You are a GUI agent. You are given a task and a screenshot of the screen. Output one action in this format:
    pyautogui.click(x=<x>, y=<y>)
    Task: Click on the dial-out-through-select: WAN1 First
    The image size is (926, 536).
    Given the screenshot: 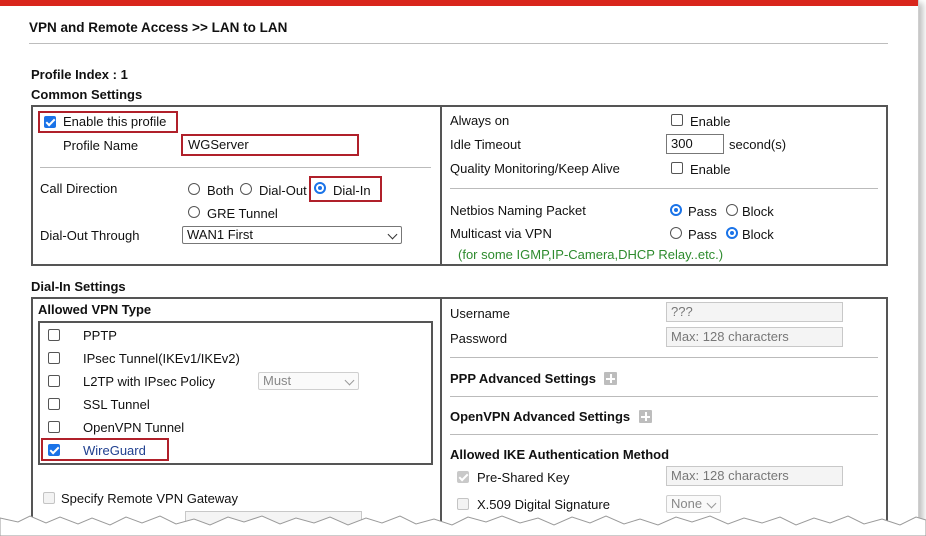 What is the action you would take?
    pyautogui.click(x=292, y=235)
    